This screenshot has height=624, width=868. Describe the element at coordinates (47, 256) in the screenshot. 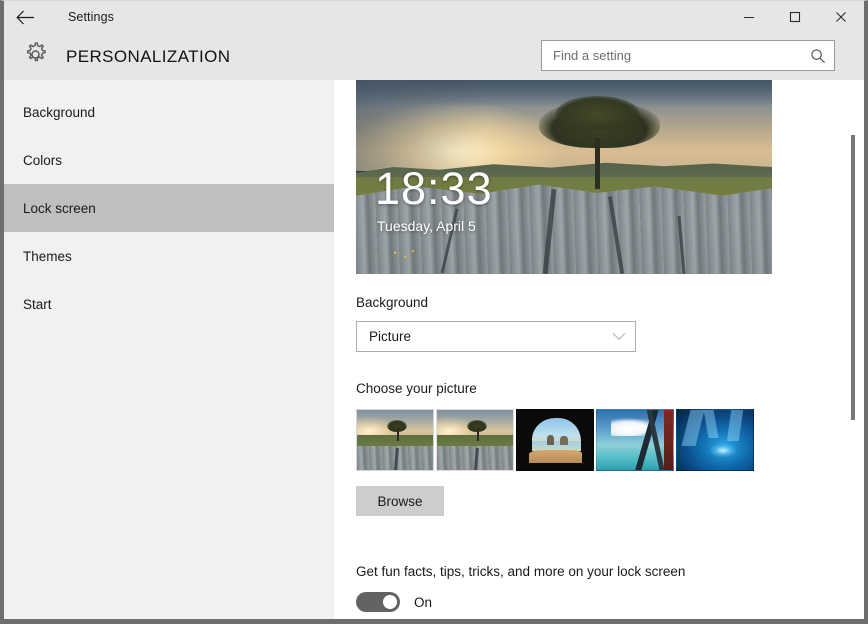

I see `sidebar-item-label: Themes` at that location.